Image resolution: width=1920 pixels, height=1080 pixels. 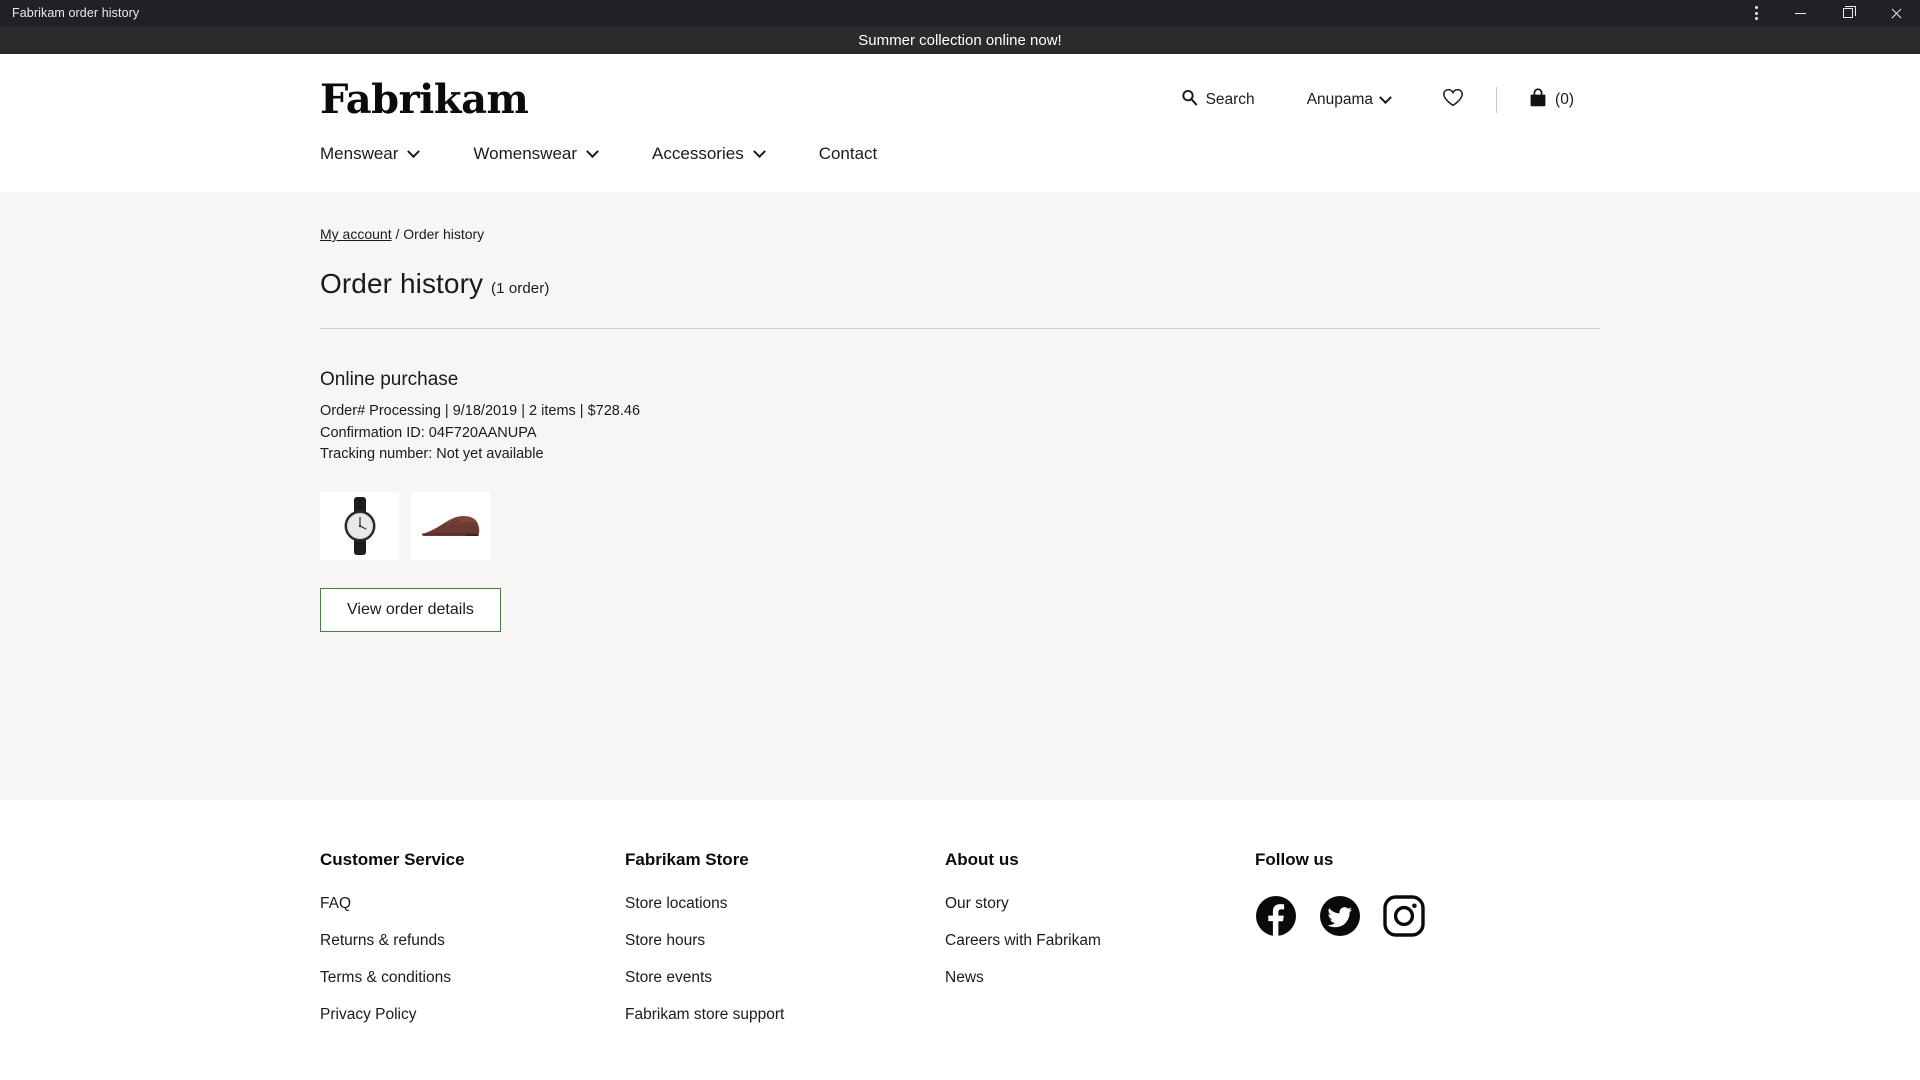 I want to click on main-nav: Menswear Womenswear Accessories Contact, so click(x=960, y=156).